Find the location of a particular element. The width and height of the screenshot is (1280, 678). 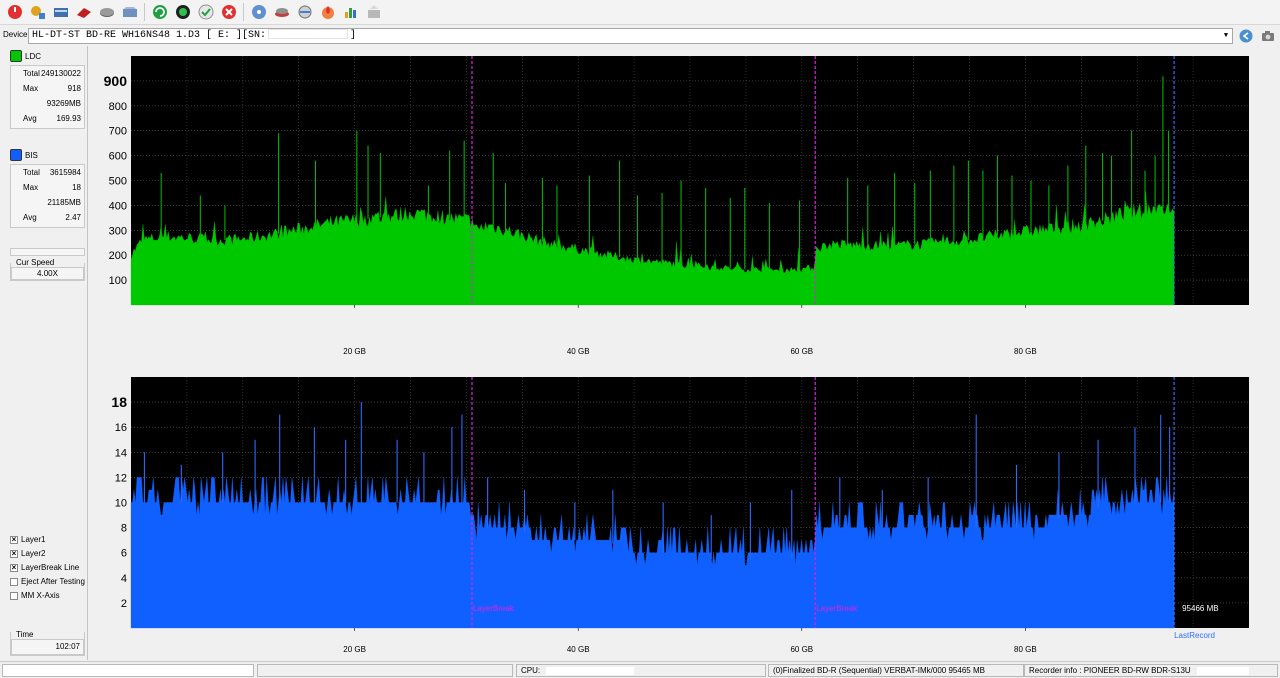

option-label: LayerBreak Line is located at coordinates (50, 567).